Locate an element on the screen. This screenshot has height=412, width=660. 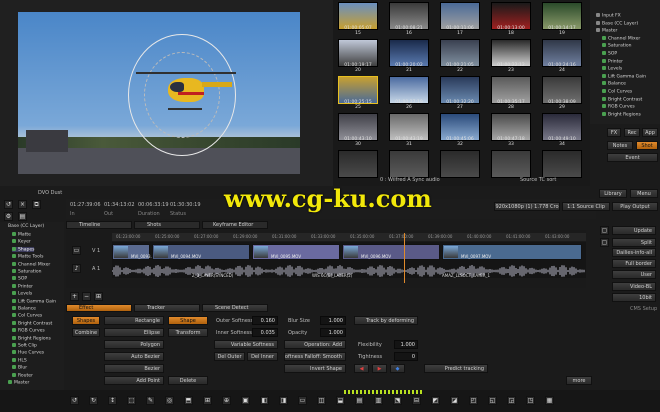
left-tree-header: Base (CC Layer) is located at coordinates (26, 226).